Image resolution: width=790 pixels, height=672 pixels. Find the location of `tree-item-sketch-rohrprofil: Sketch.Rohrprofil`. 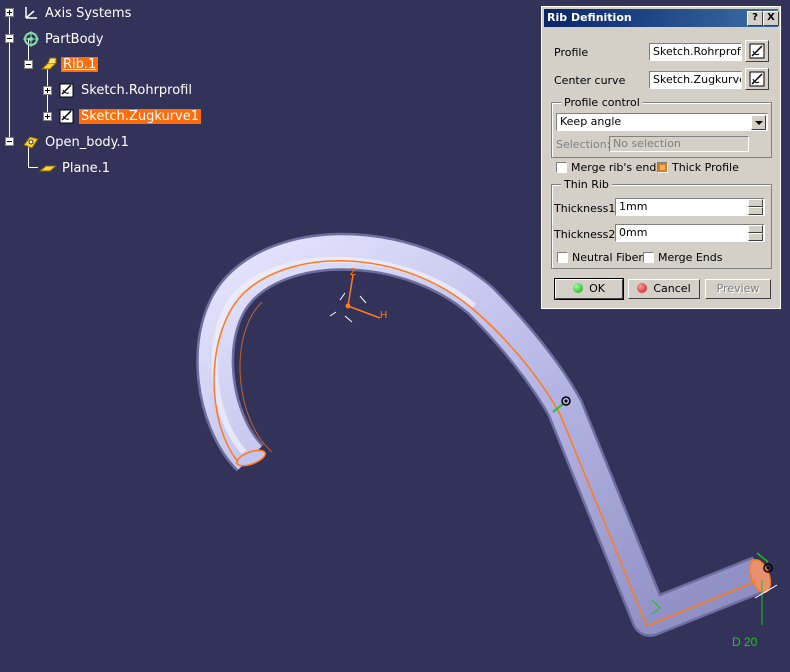

tree-item-sketch-rohrprofil: Sketch.Rohrprofil is located at coordinates (126, 90).